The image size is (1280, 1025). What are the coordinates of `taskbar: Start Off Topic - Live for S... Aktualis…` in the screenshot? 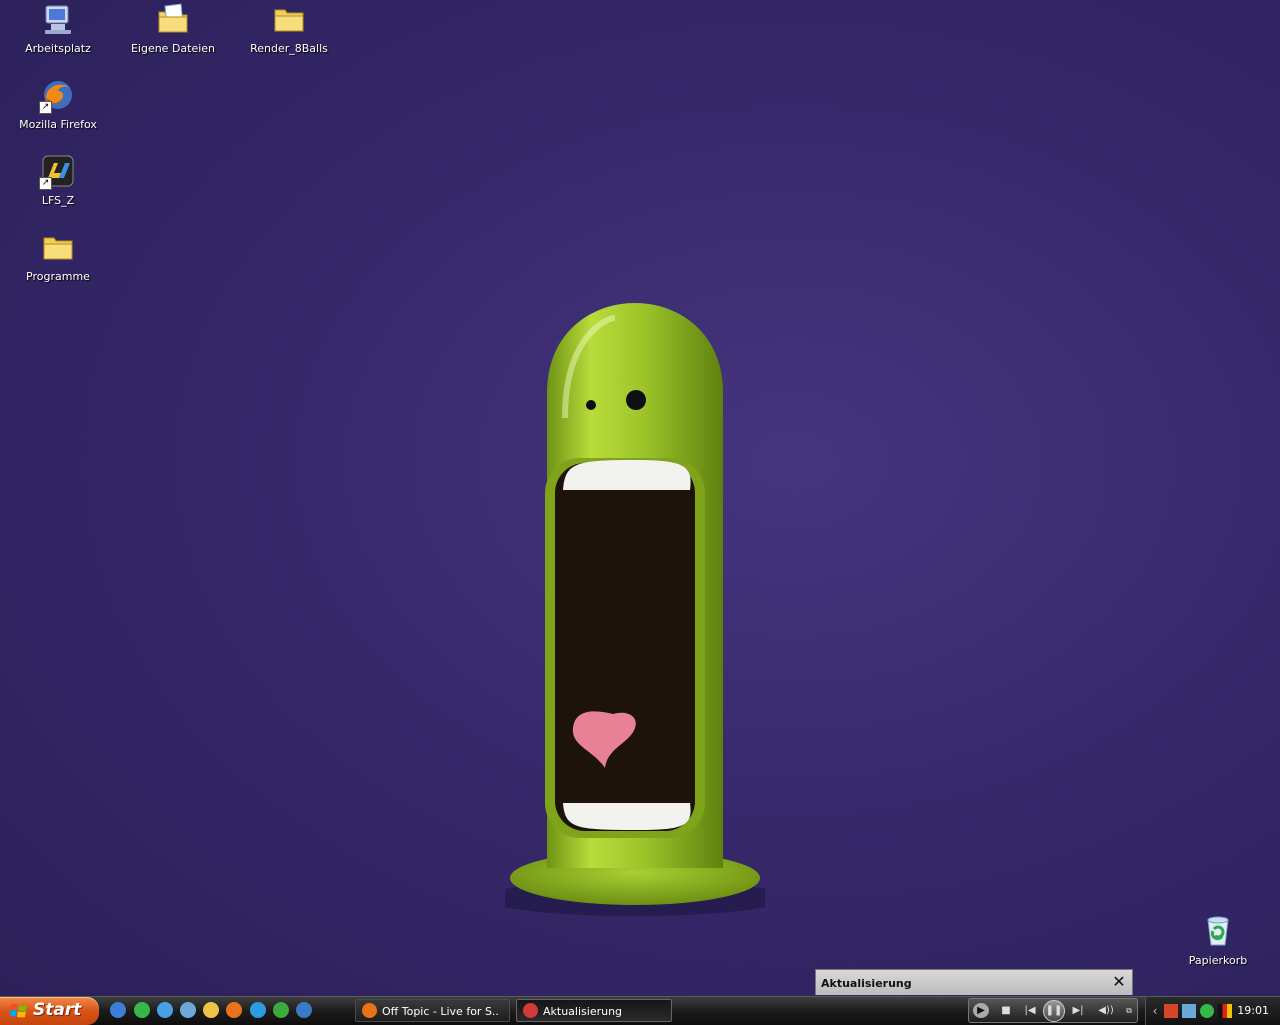 It's located at (640, 1010).